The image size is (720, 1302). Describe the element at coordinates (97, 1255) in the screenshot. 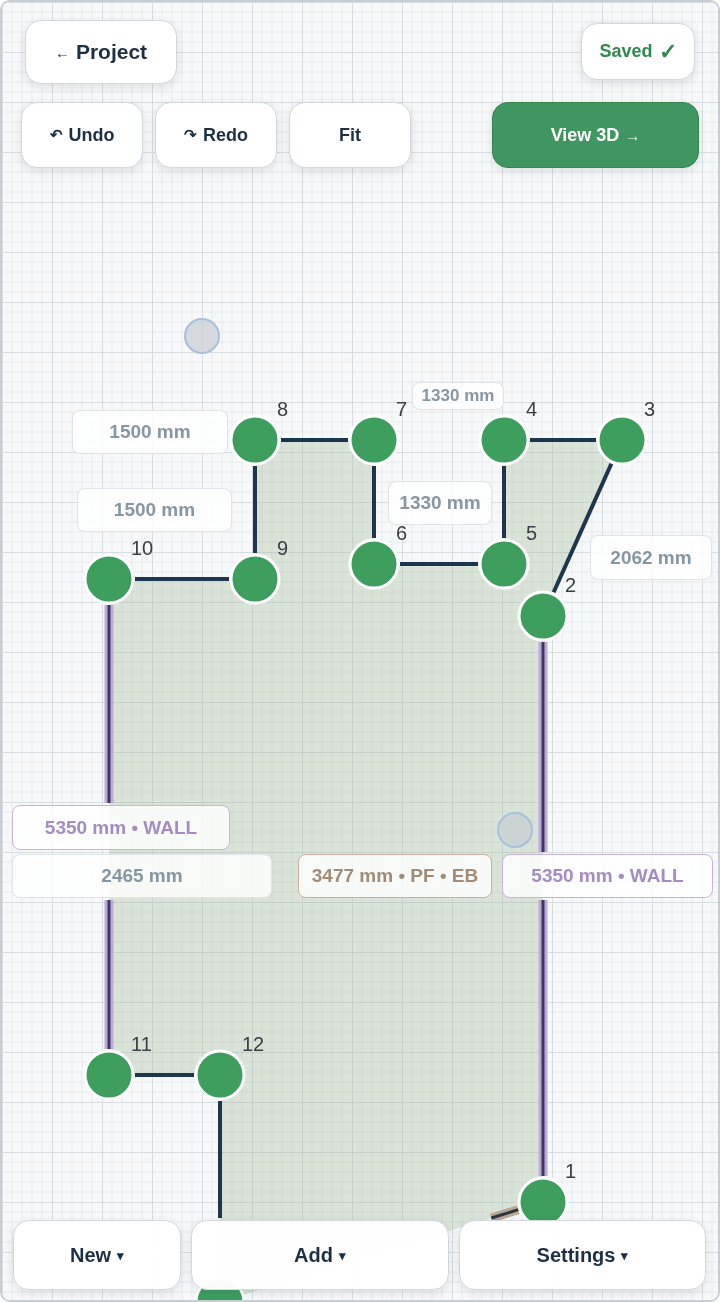

I see `menu-button: New ▾` at that location.